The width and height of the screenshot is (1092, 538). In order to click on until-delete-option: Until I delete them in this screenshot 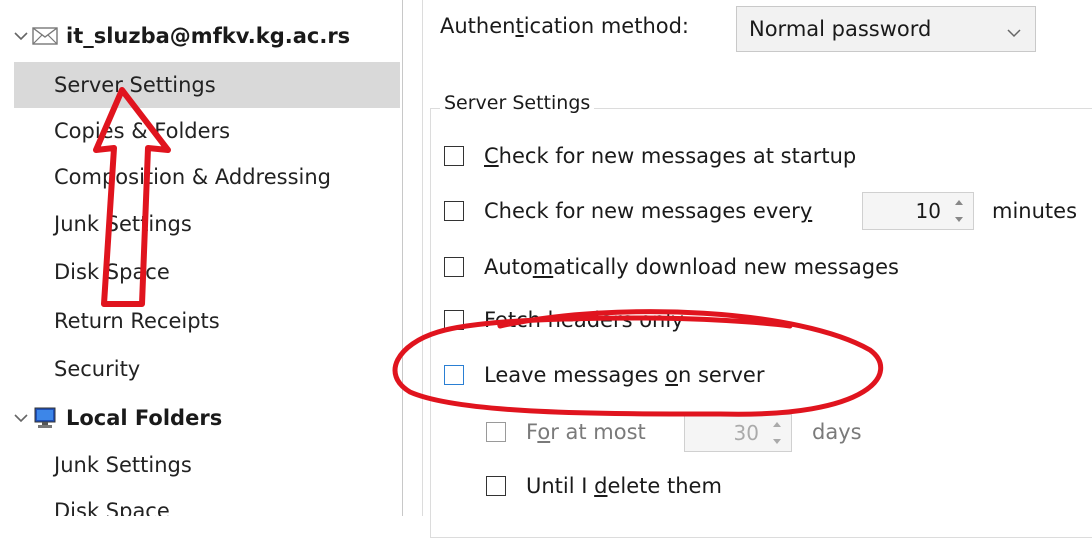, I will do `click(604, 486)`.